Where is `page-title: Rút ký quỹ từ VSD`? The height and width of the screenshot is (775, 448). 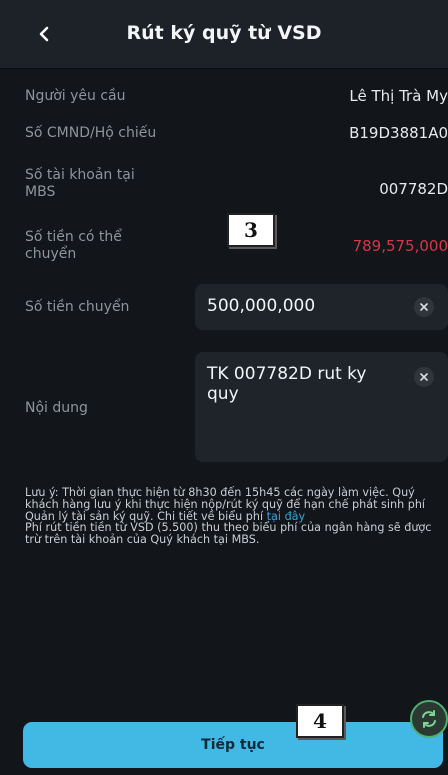
page-title: Rút ký quỹ từ VSD is located at coordinates (224, 33).